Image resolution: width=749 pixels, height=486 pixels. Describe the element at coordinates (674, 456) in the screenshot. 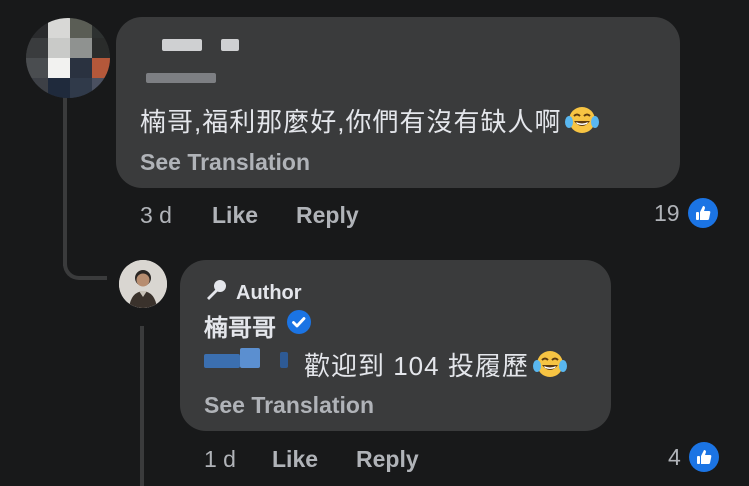

I see `reaction-count-label: 4` at that location.